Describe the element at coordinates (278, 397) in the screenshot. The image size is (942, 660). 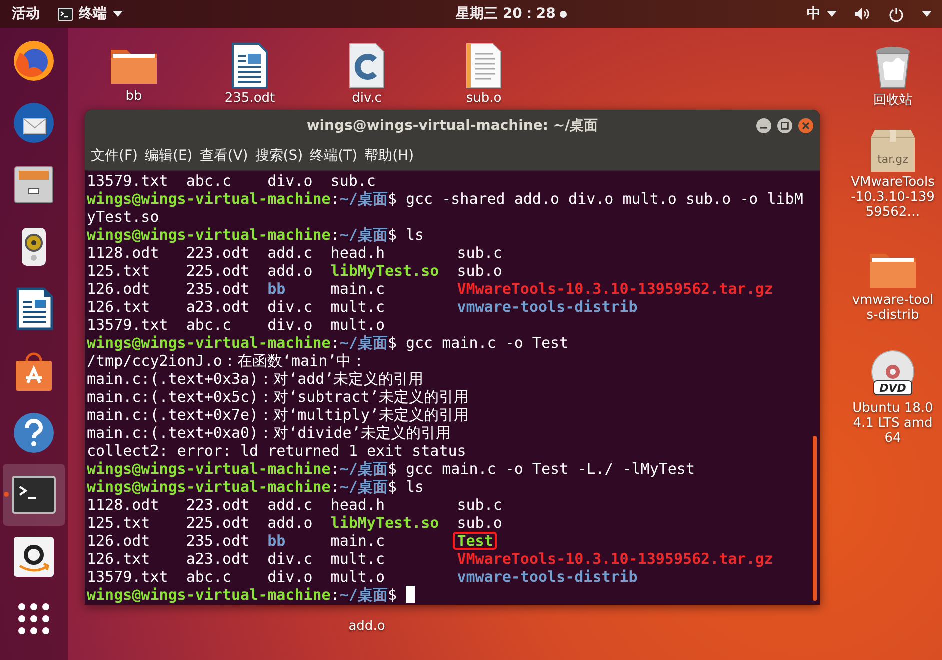
I see `output-line: main.c:(.text+0x5c)：对‘subtract’未定义的引用` at that location.